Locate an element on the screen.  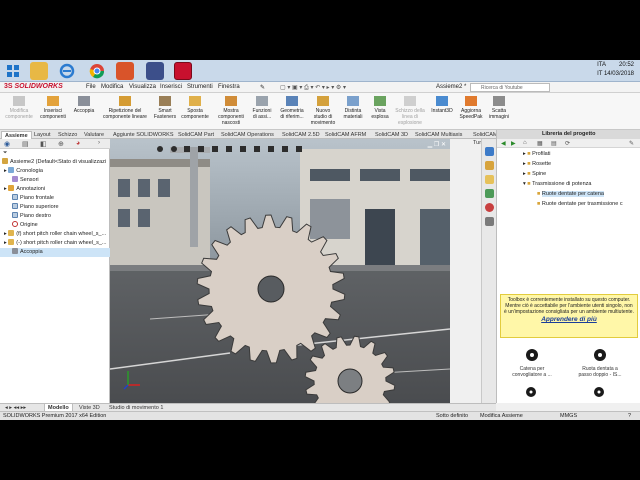
tree-item-cronologia: ▸ Cronologia is located at coordinates (55, 171).